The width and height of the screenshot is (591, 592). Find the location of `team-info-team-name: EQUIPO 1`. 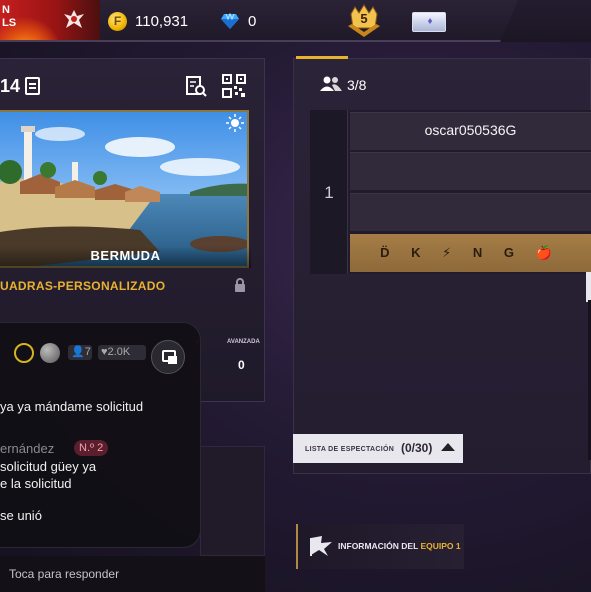

team-info-team-name: EQUIPO 1 is located at coordinates (440, 546).